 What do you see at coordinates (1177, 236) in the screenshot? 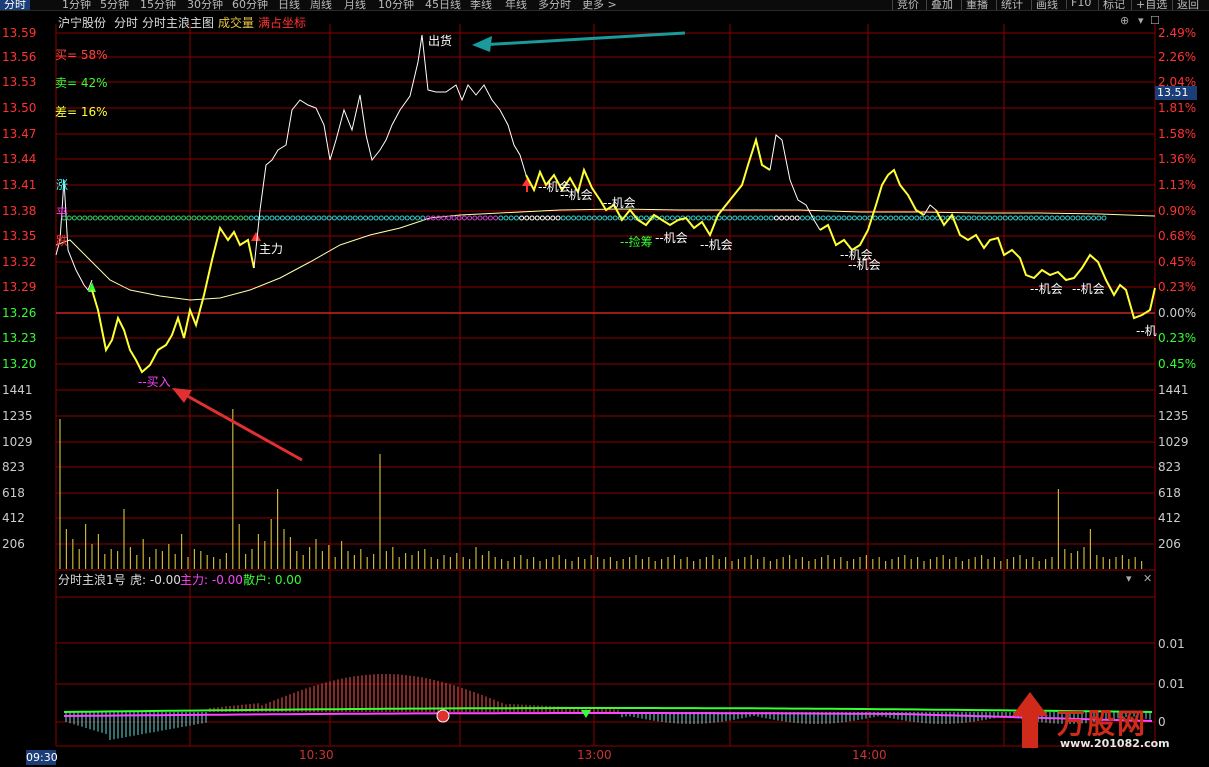
I see `pct-axis-tick: 0.68%` at bounding box center [1177, 236].